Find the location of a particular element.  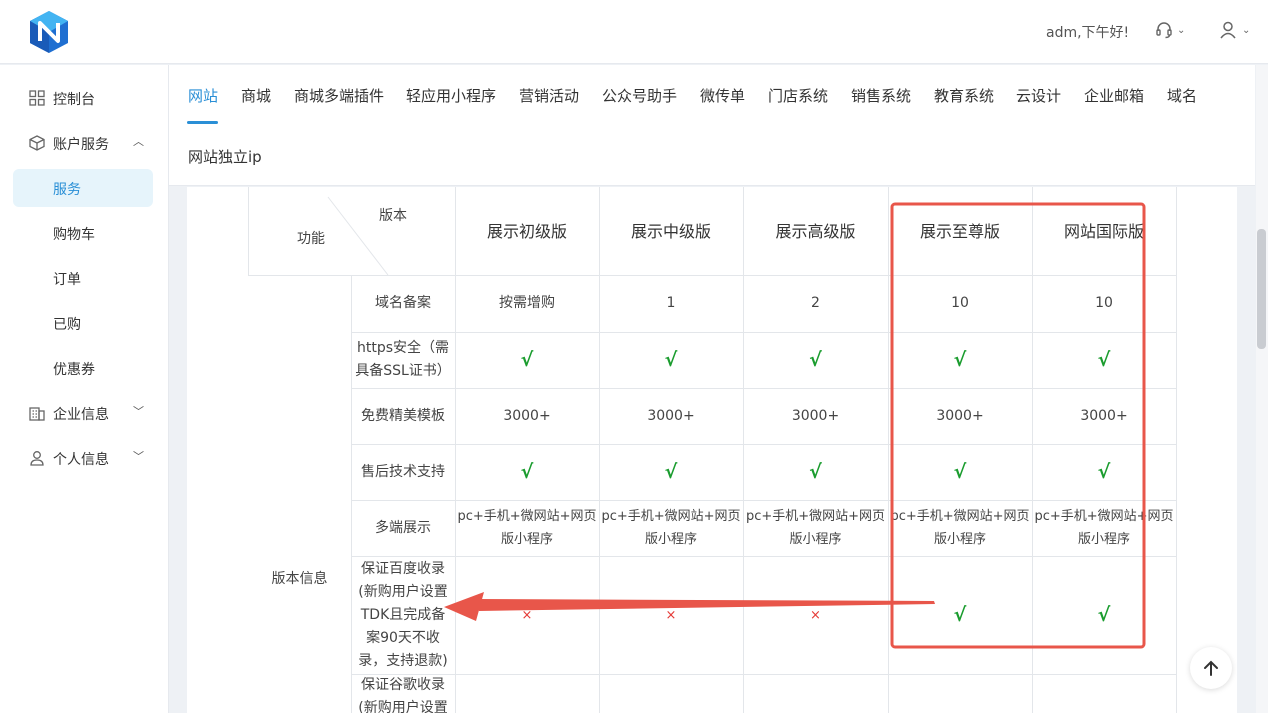

tab-flyer: 微传单 is located at coordinates (722, 95).